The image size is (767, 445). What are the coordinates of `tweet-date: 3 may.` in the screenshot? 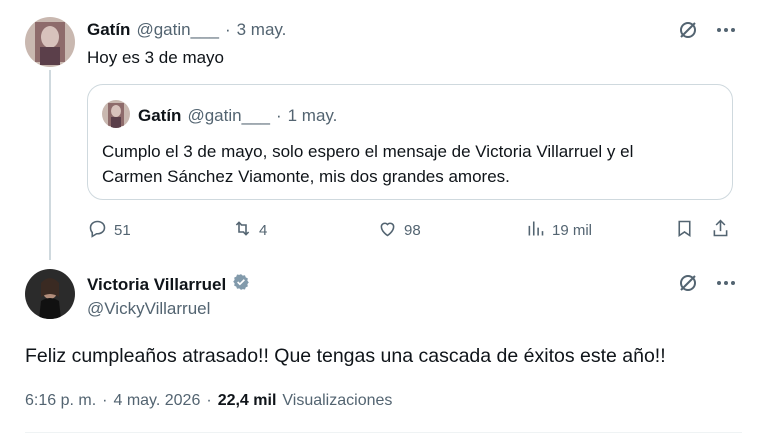 It's located at (262, 30).